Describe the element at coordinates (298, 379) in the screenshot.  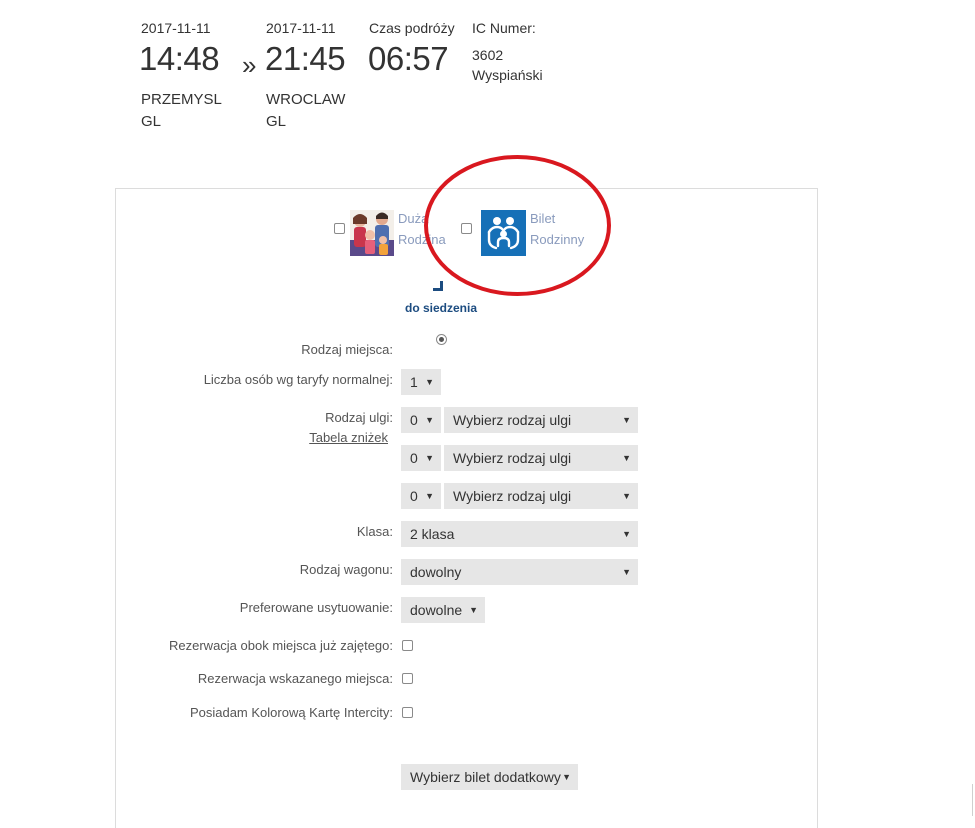
I see `persons-label: Liczba osób wg taryfy normalnej:` at that location.